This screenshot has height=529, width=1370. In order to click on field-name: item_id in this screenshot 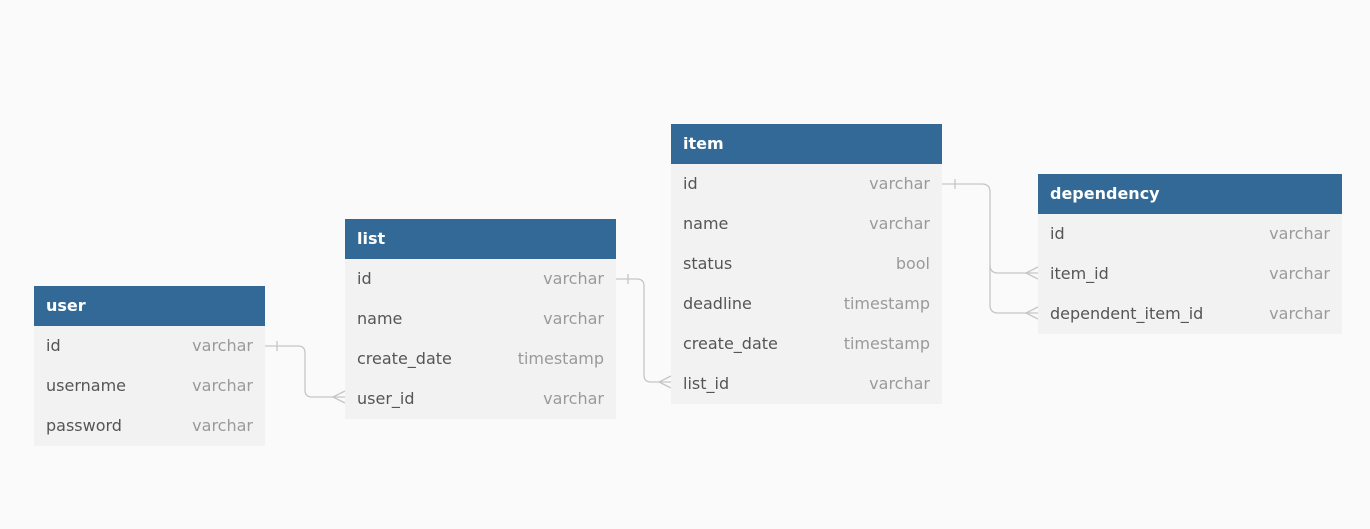, I will do `click(1079, 273)`.